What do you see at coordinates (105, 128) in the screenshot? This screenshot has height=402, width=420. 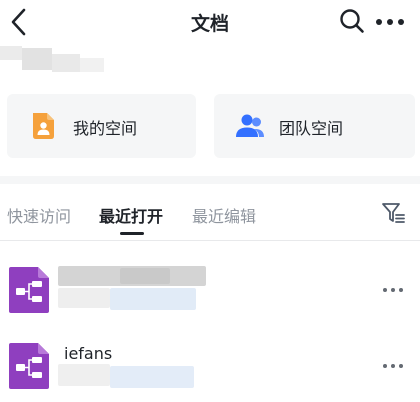 I see `my-space-label: 我的空间` at bounding box center [105, 128].